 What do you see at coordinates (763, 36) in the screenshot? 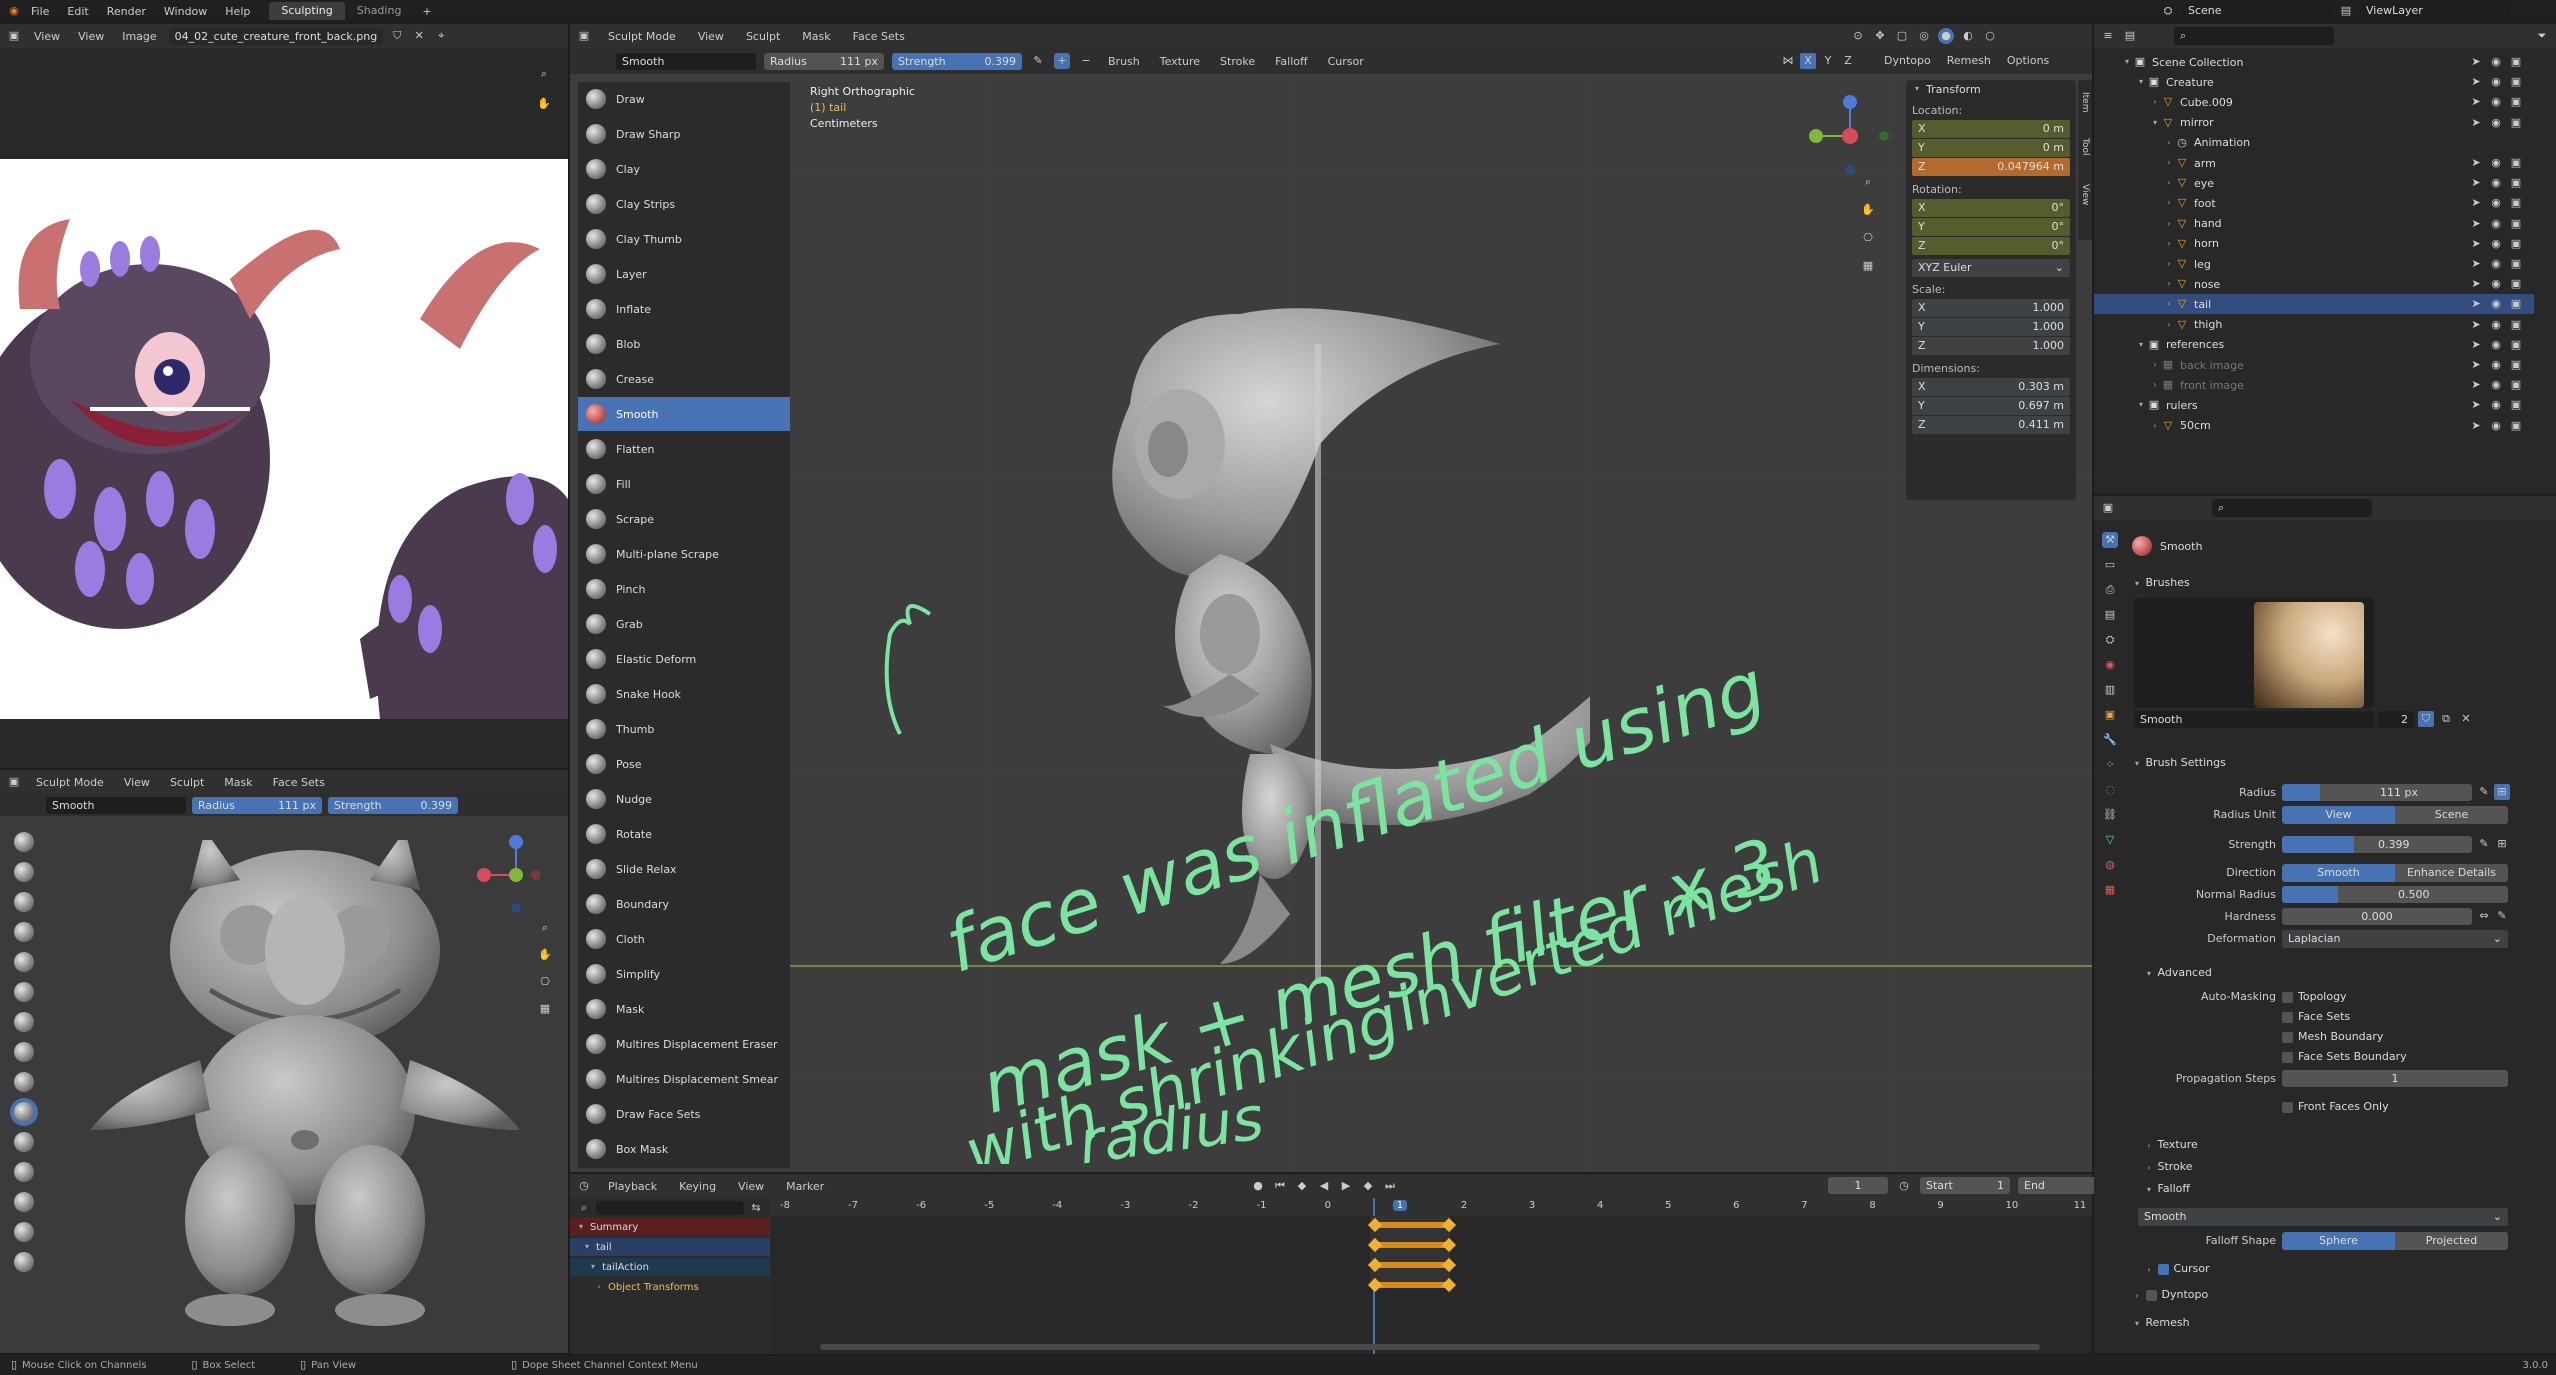
I see `menu-sculpt: Sculpt` at bounding box center [763, 36].